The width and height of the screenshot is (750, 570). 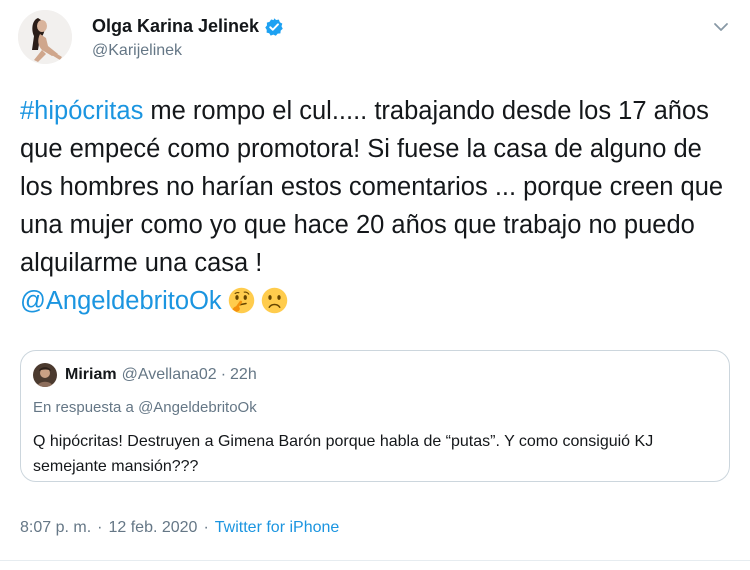 What do you see at coordinates (375, 560) in the screenshot?
I see `divider` at bounding box center [375, 560].